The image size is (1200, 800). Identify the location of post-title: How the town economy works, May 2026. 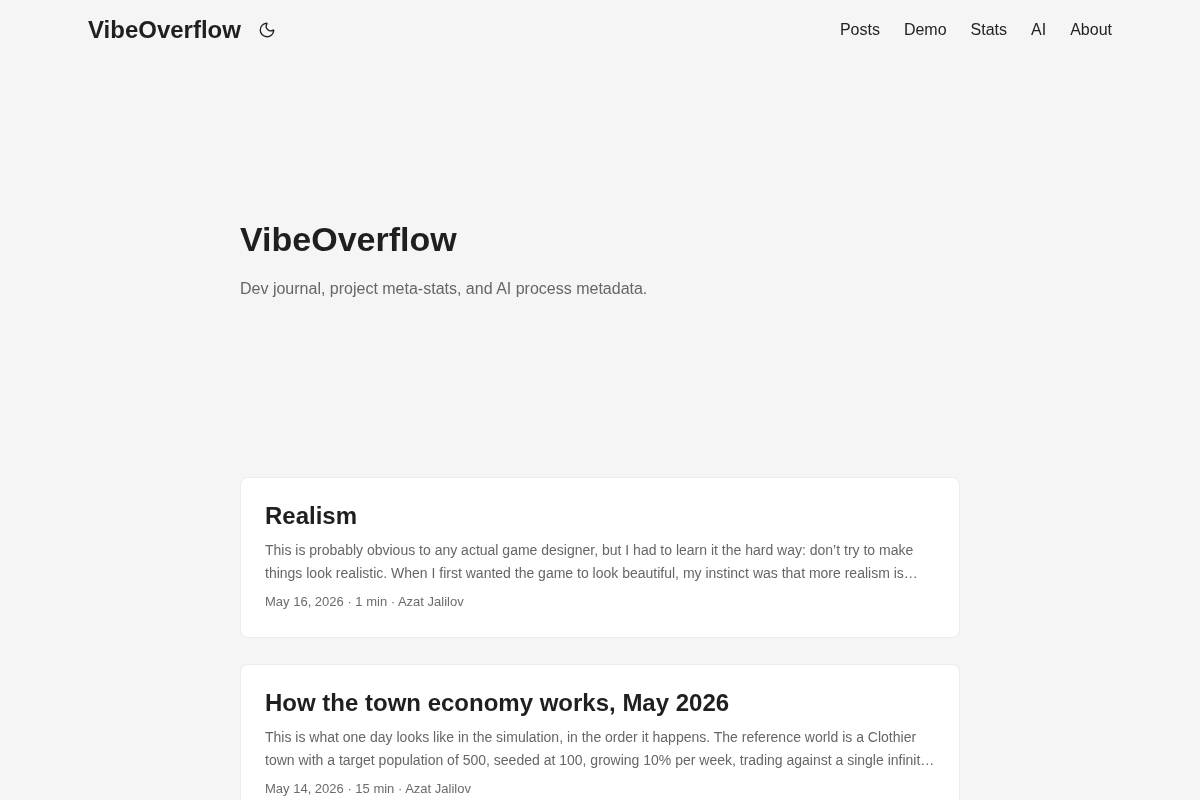
(600, 703).